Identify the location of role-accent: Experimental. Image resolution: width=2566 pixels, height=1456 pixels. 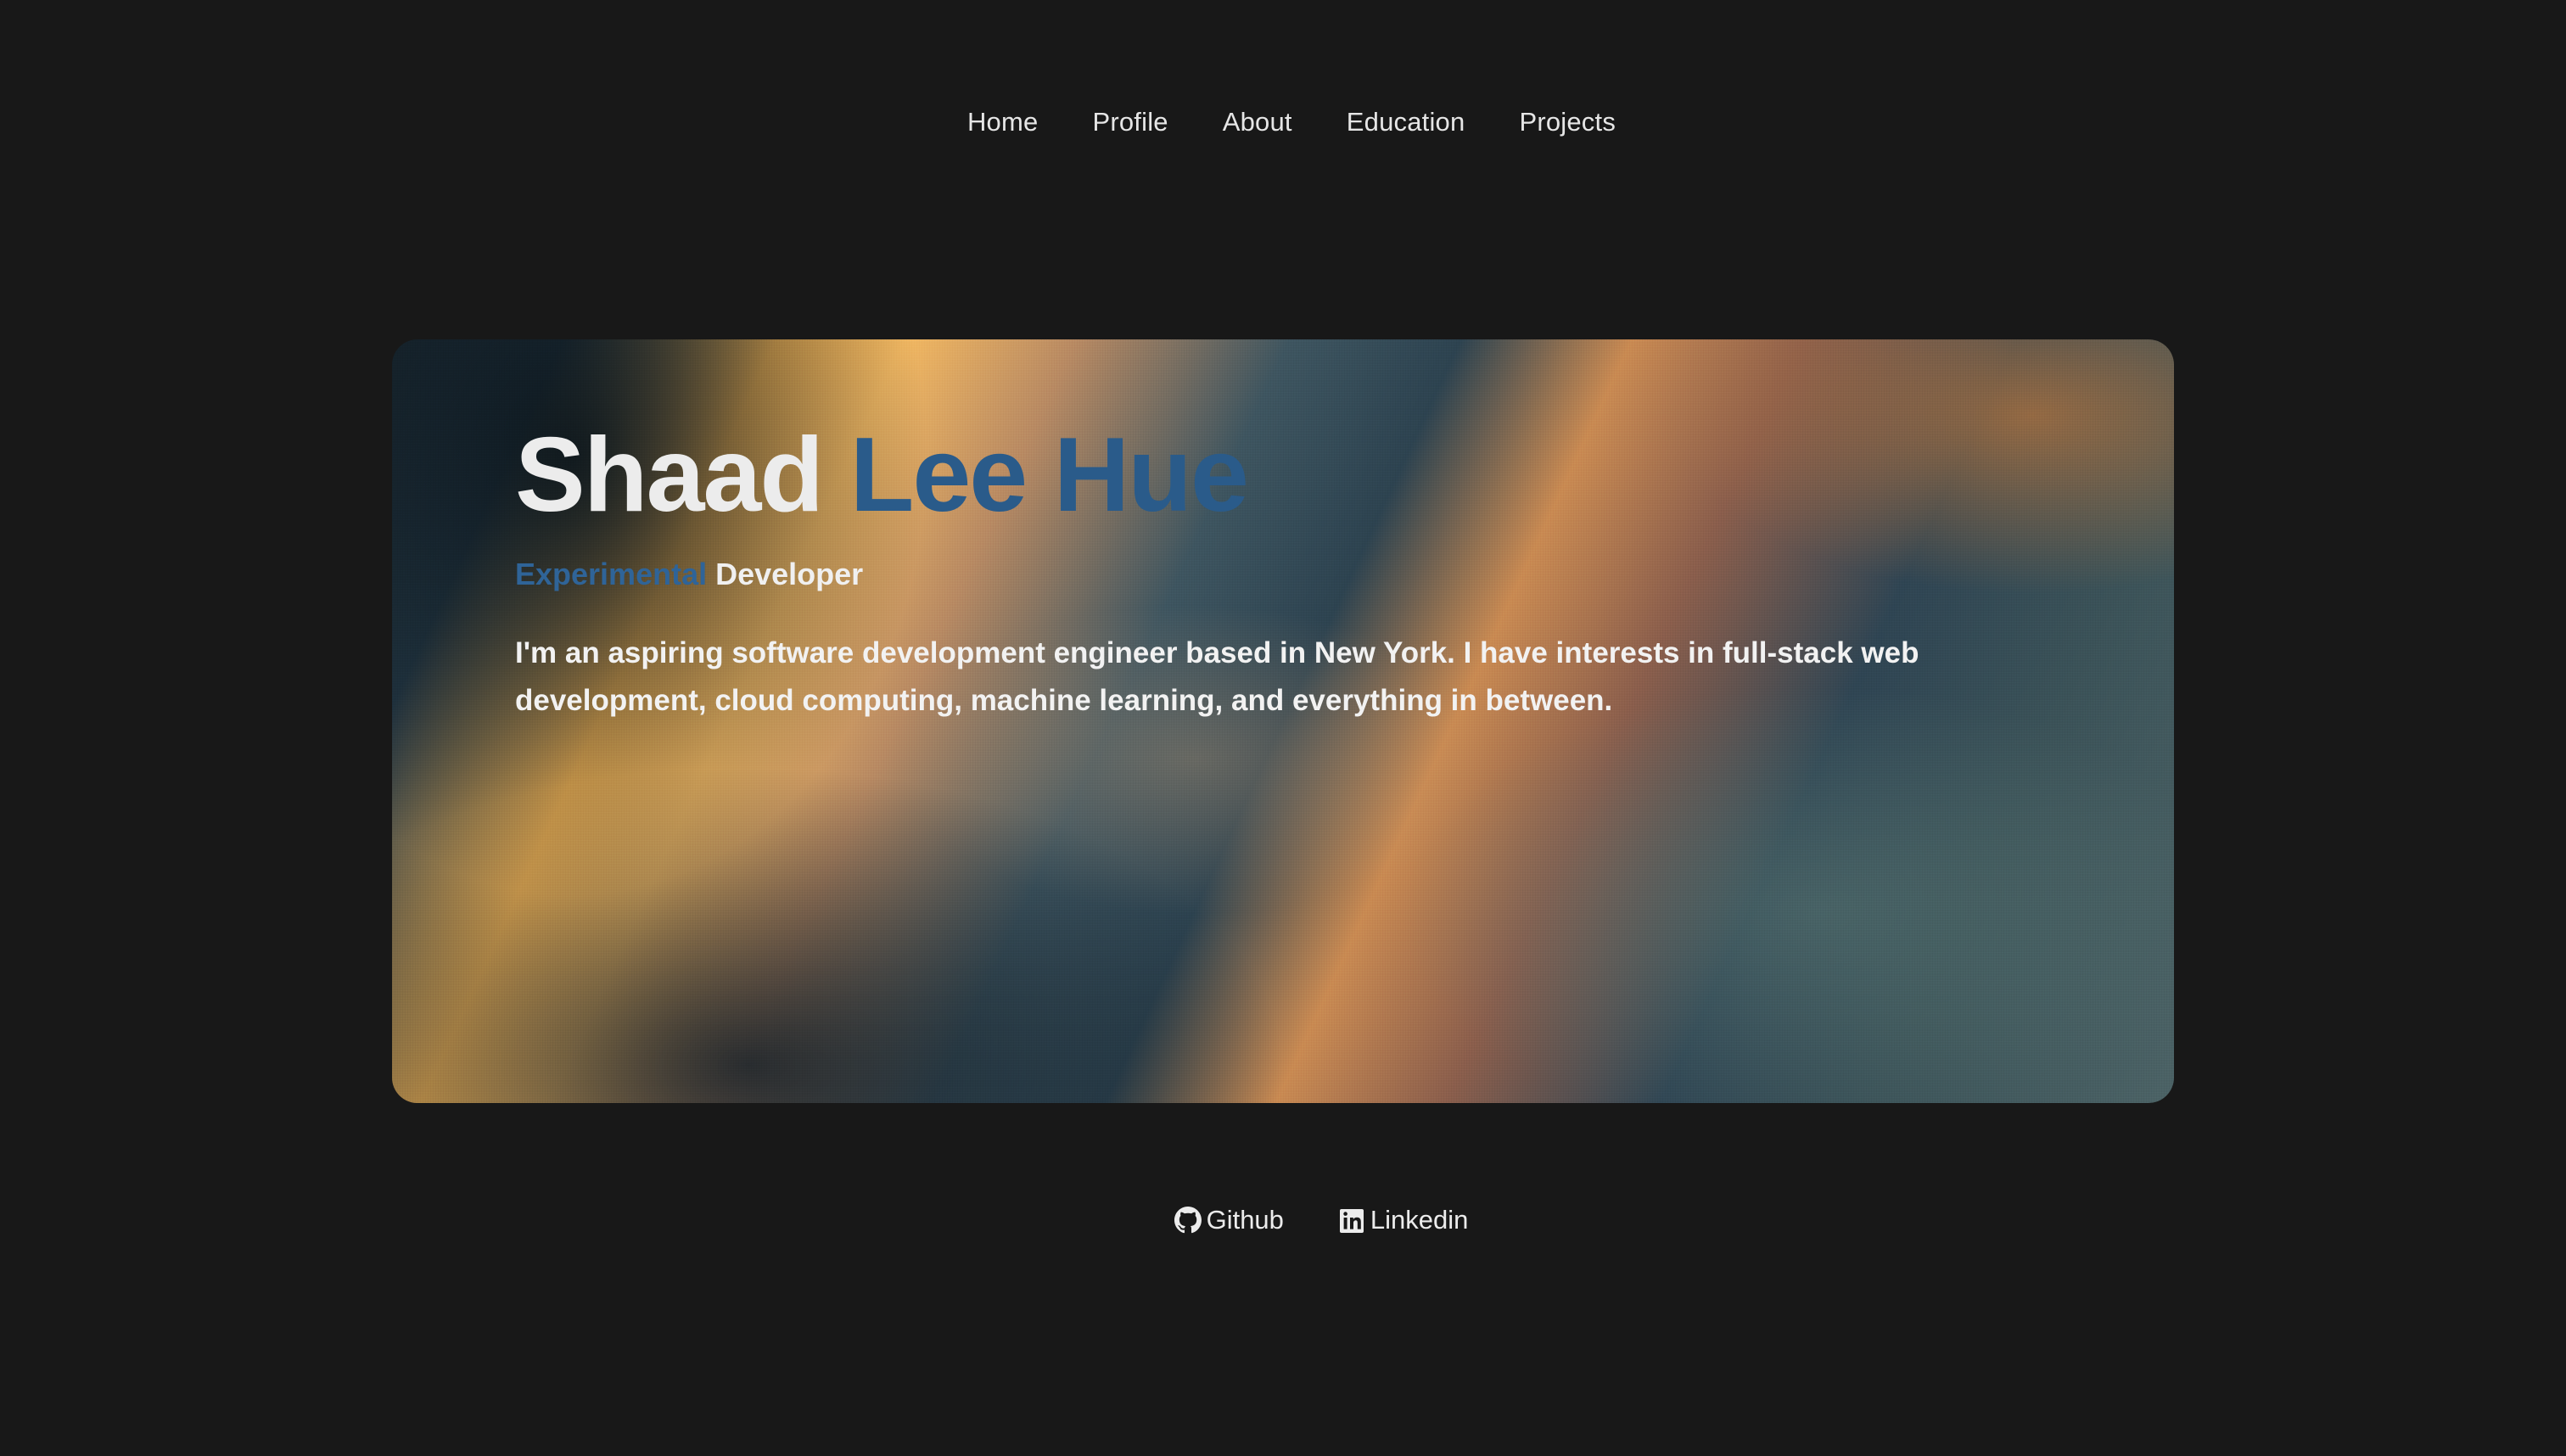
(611, 574).